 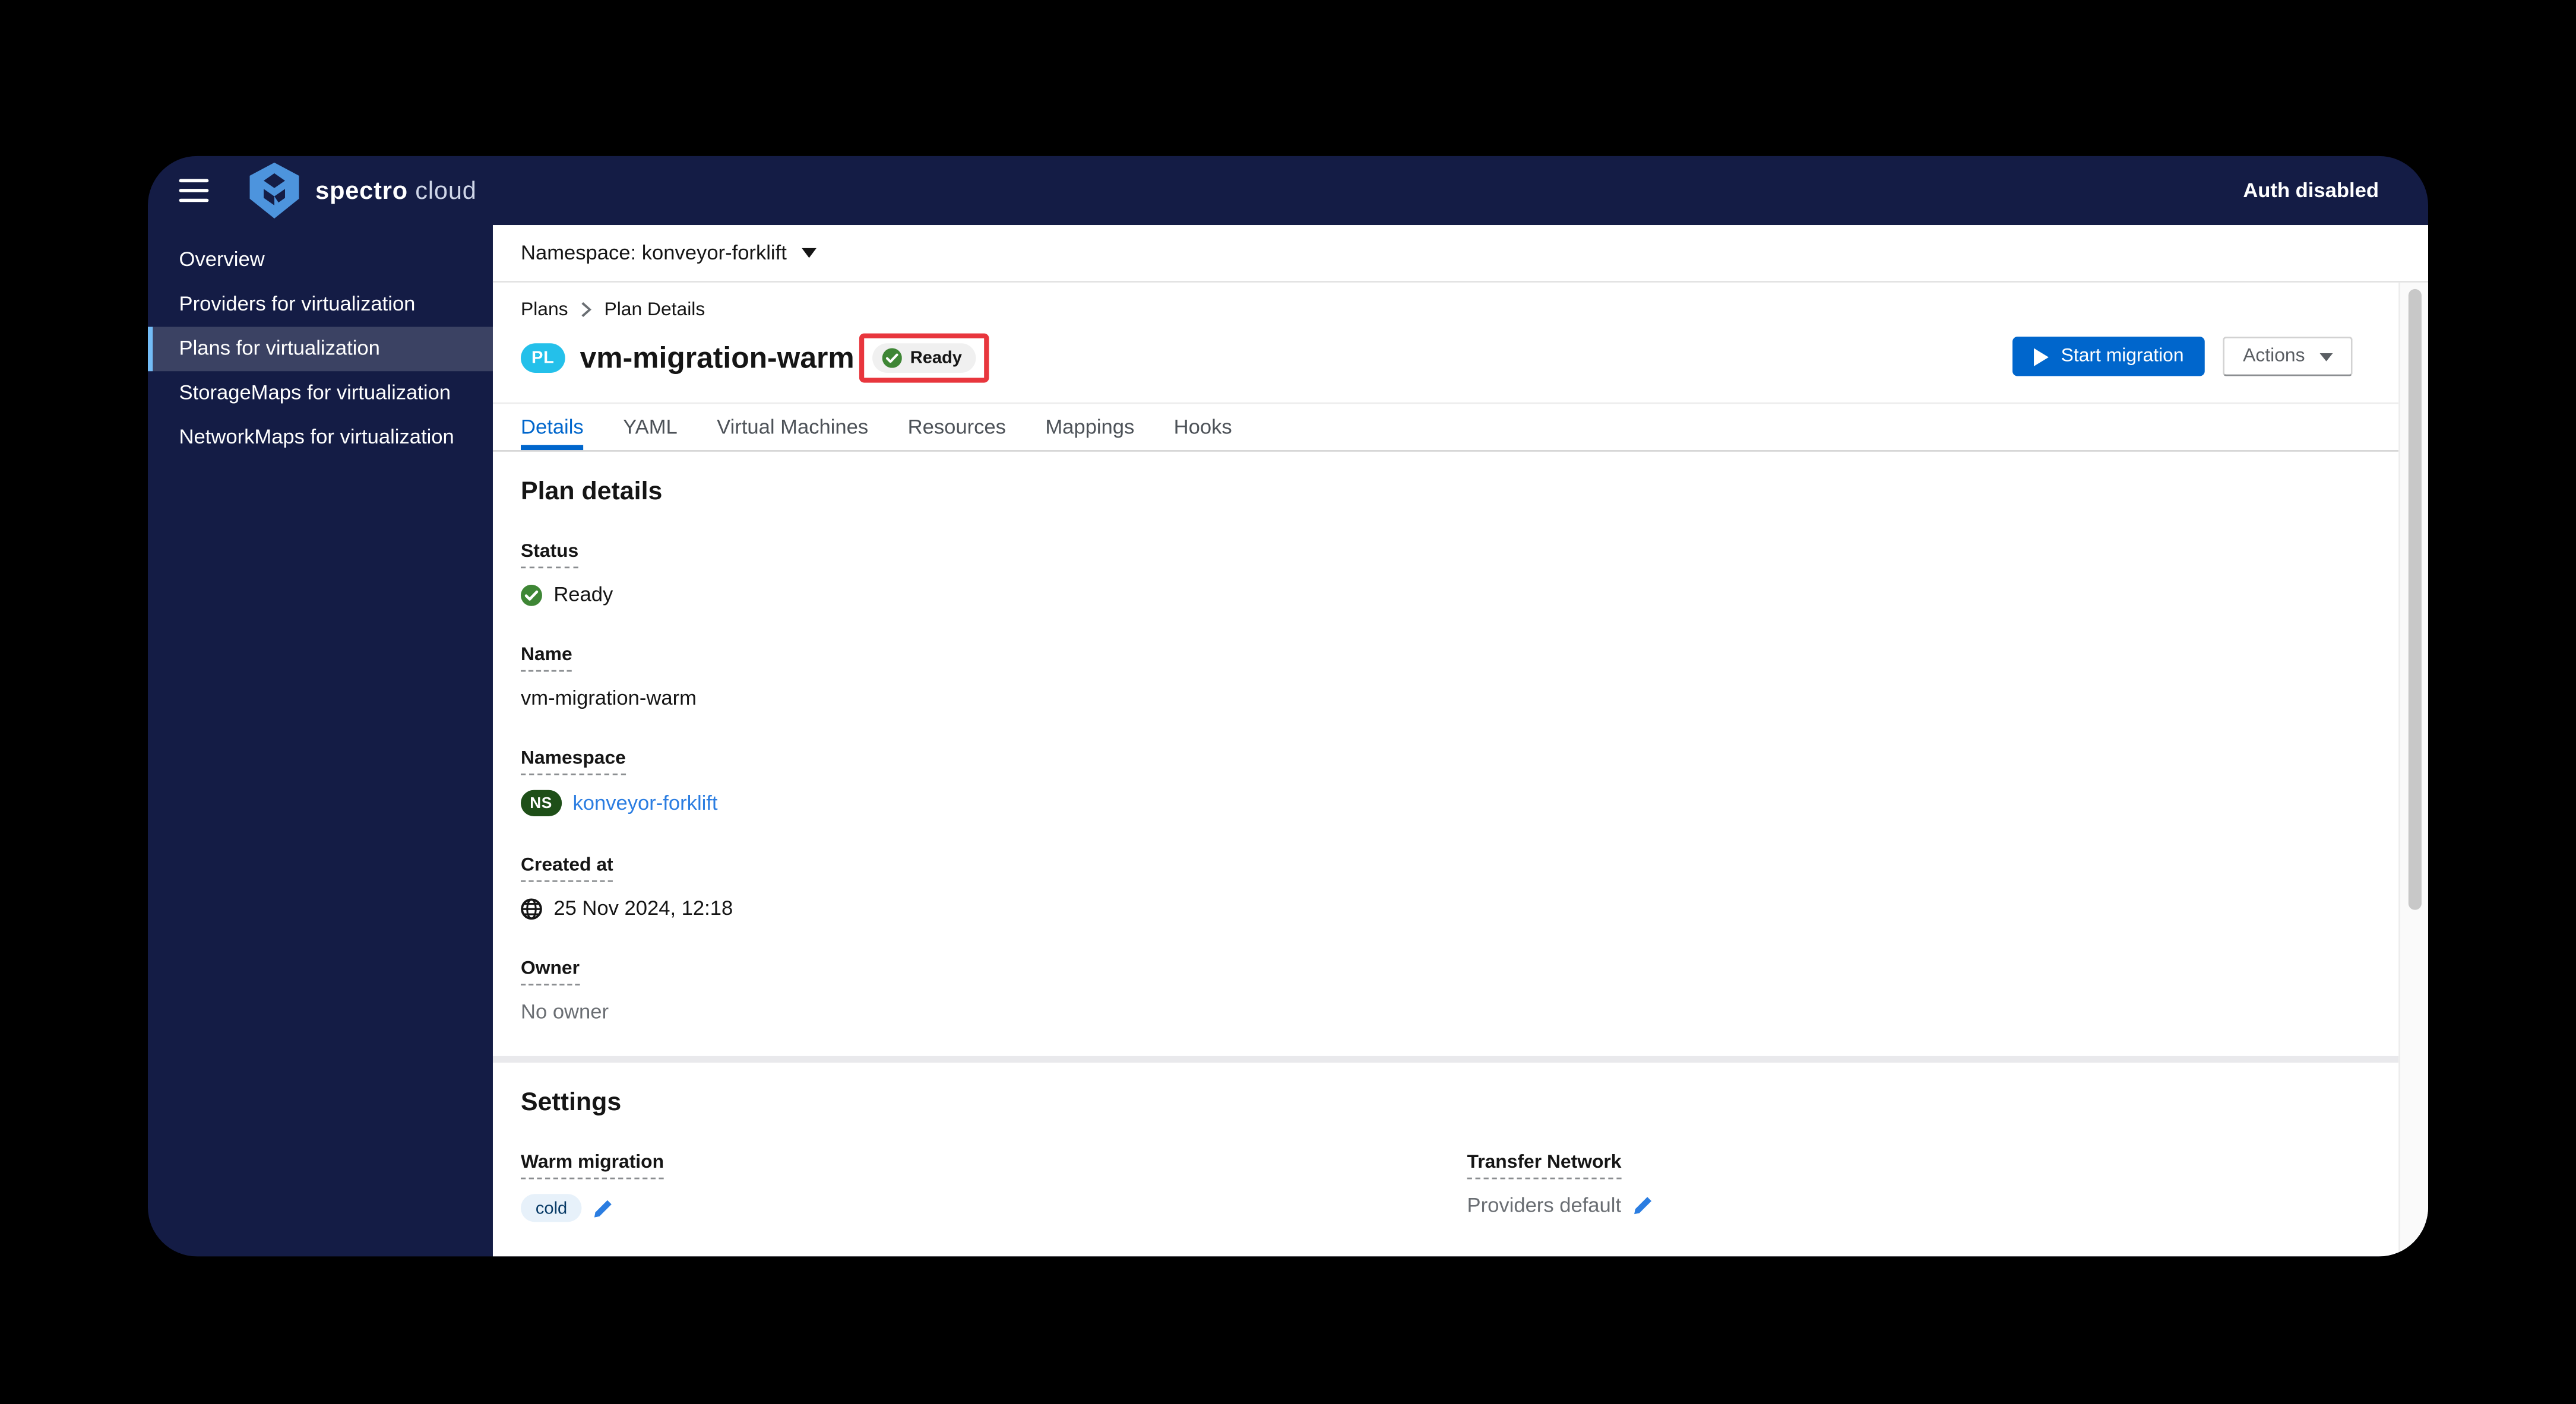 What do you see at coordinates (2122, 356) in the screenshot?
I see `start-migration-label: Start migration` at bounding box center [2122, 356].